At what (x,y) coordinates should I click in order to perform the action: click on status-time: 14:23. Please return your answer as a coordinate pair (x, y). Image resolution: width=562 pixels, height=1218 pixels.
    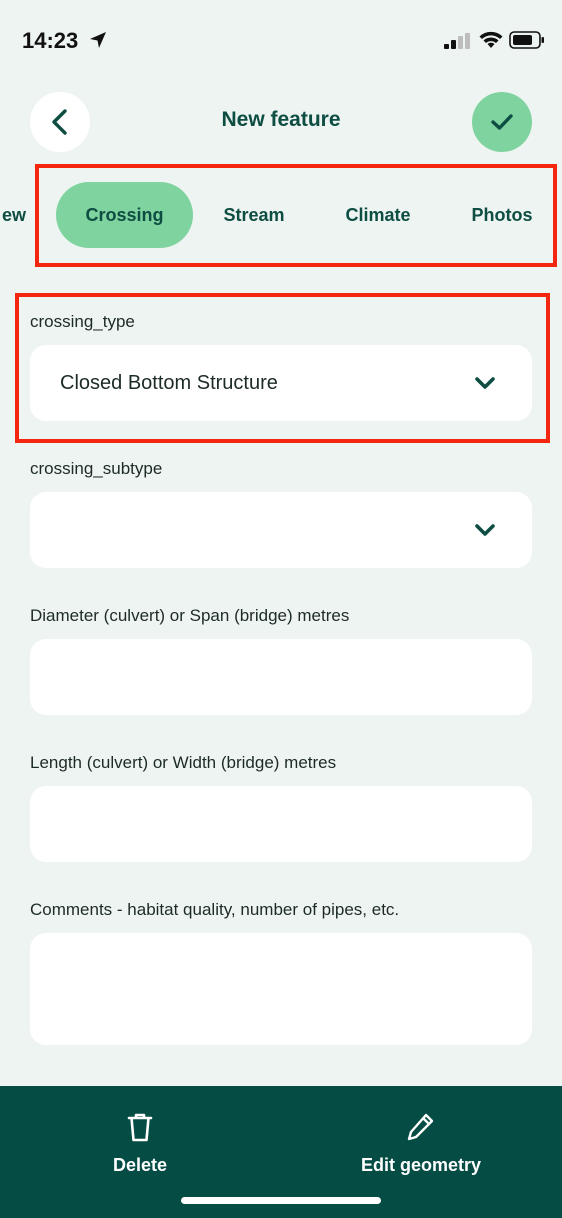
    Looking at the image, I should click on (50, 40).